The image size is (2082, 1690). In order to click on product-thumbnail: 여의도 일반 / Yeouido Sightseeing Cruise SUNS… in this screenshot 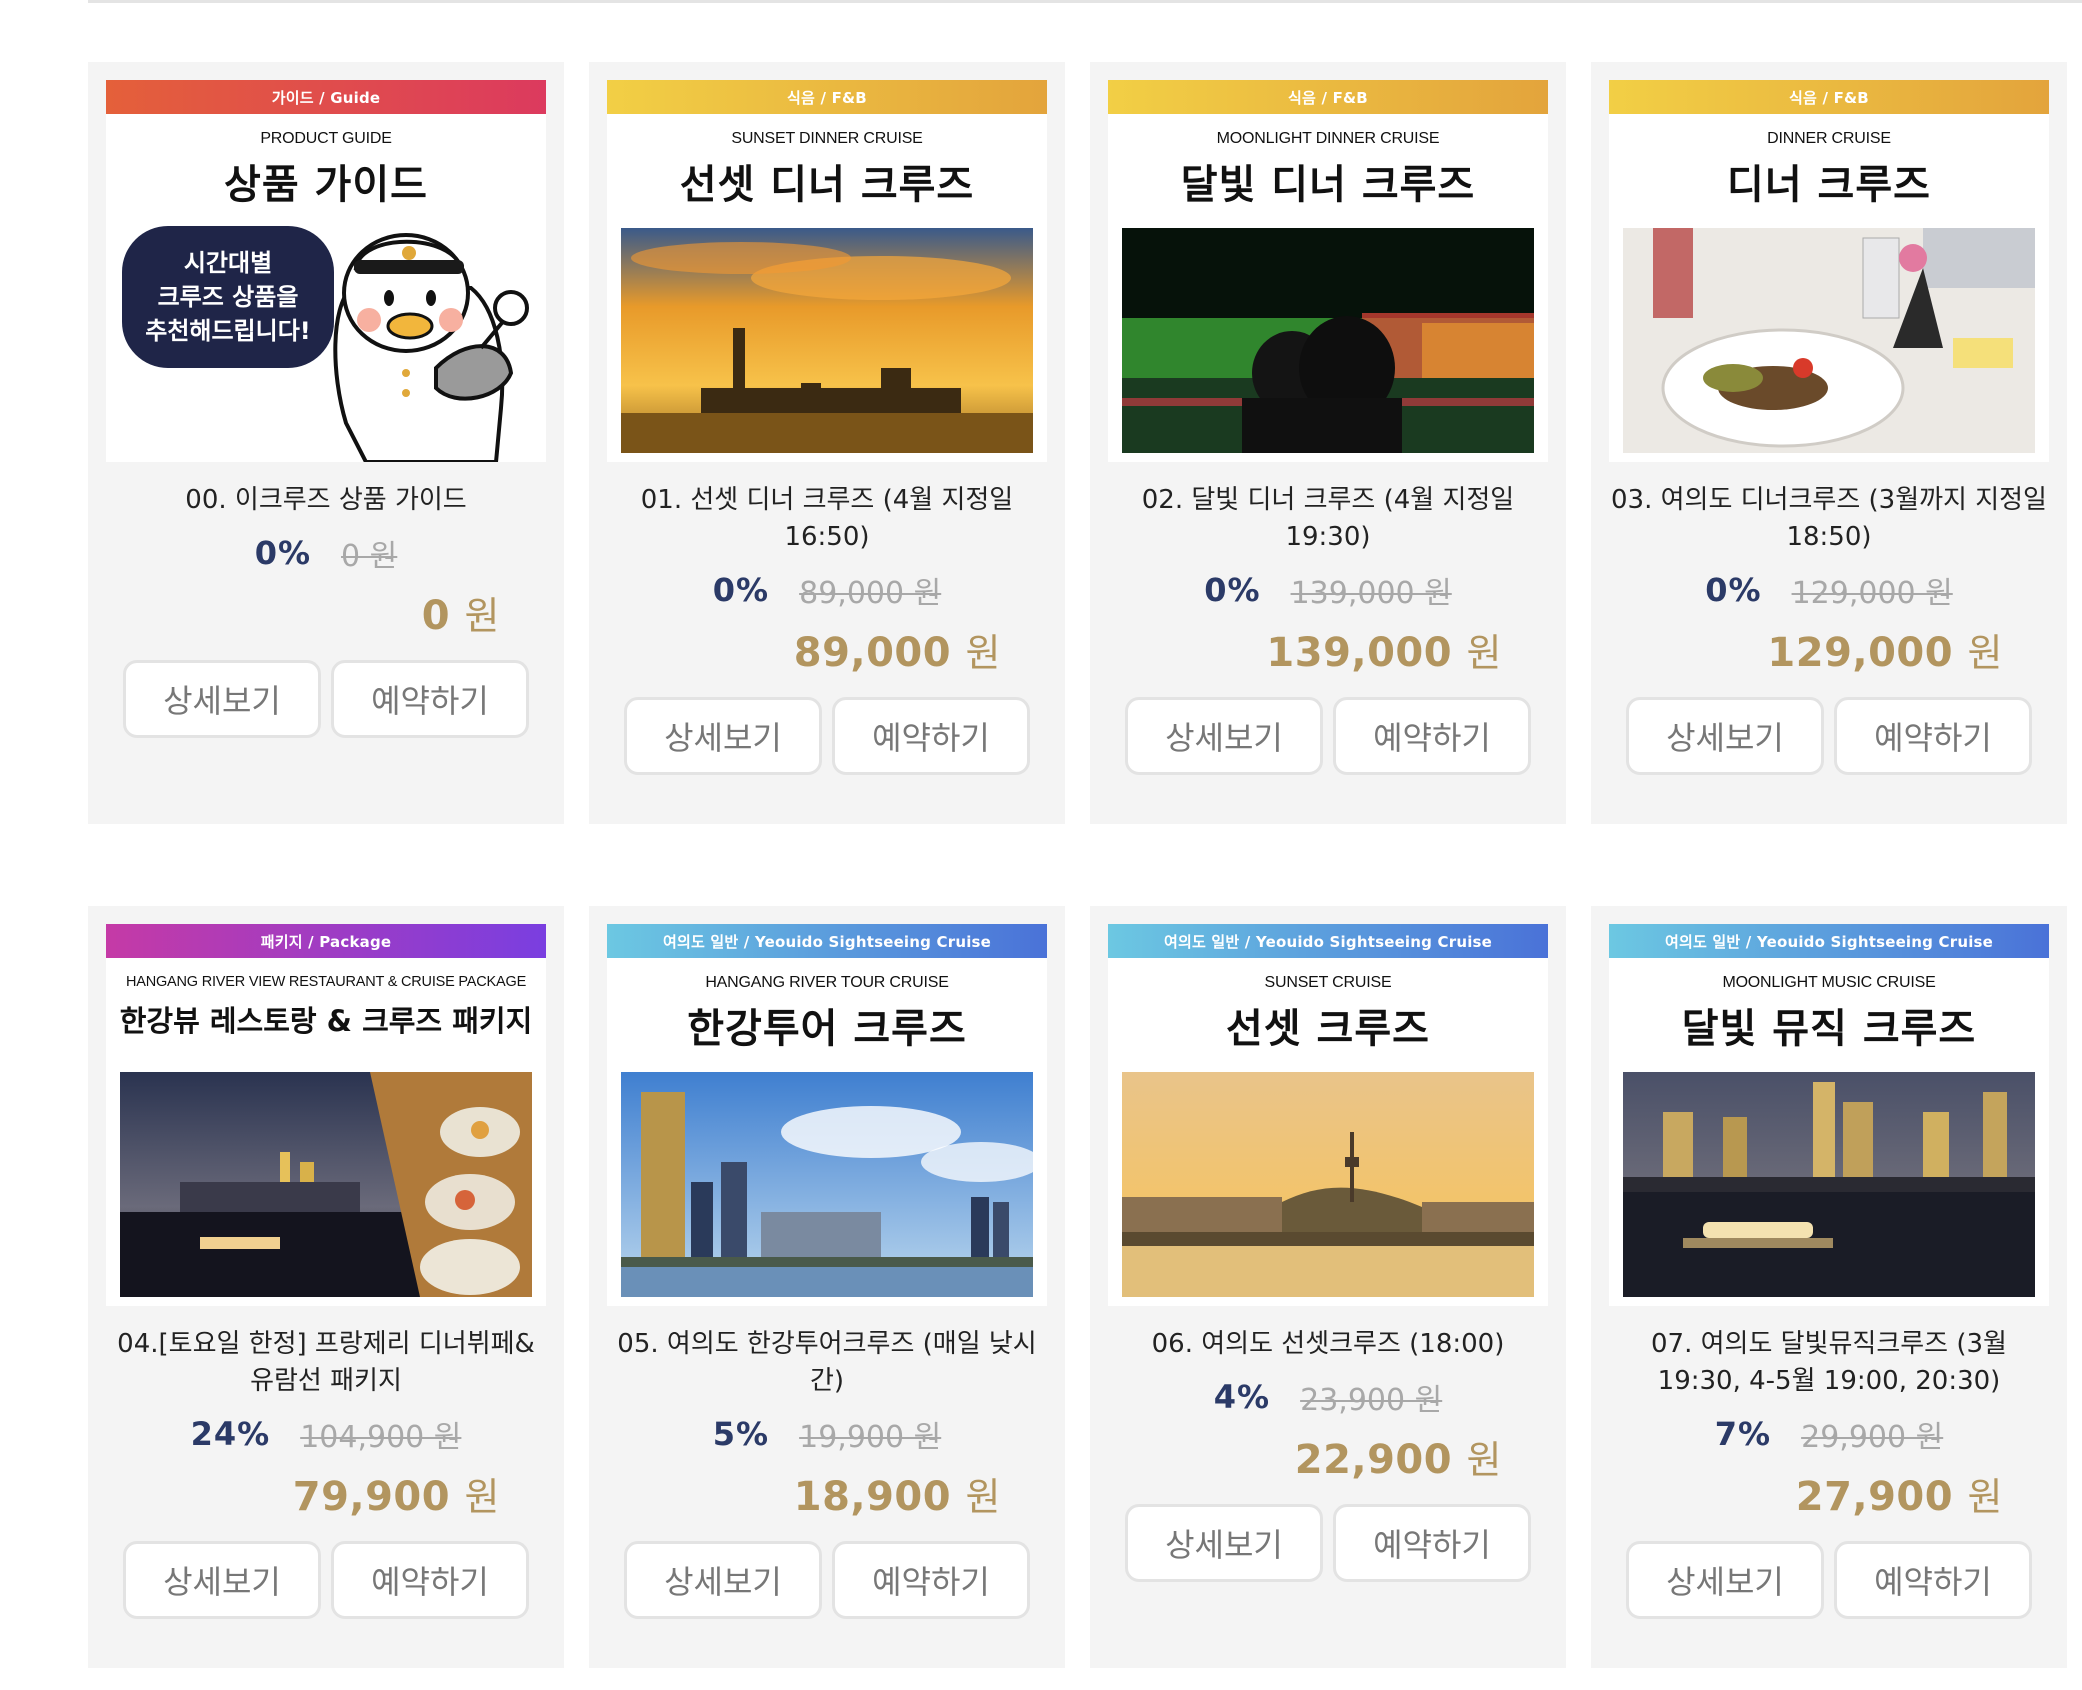, I will do `click(1328, 1115)`.